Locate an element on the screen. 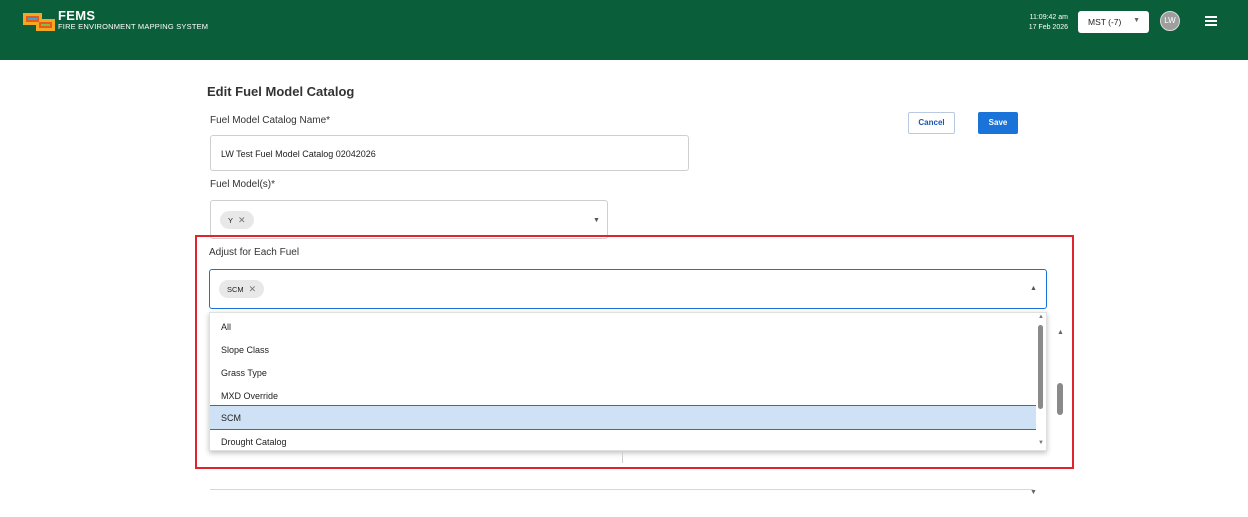 The image size is (1248, 517). option-scm: SCM is located at coordinates (623, 417).